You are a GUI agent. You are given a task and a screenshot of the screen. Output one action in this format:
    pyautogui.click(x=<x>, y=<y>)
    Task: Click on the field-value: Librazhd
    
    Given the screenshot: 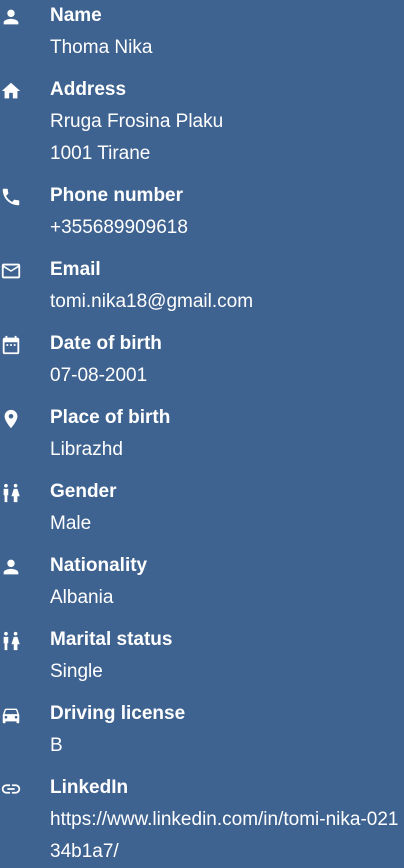 What is the action you would take?
    pyautogui.click(x=86, y=449)
    